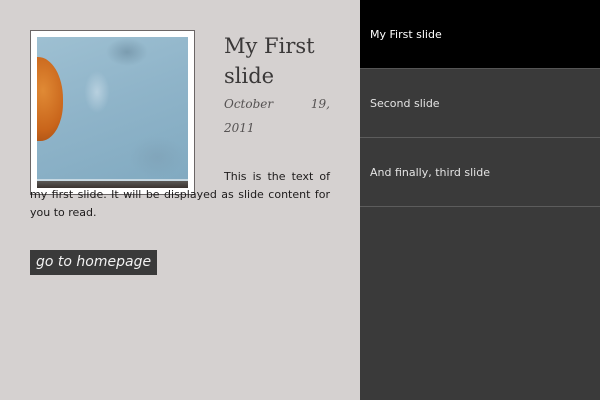 The image size is (600, 400). What do you see at coordinates (480, 103) in the screenshot?
I see `sidebar-item-second-slide: Second slide` at bounding box center [480, 103].